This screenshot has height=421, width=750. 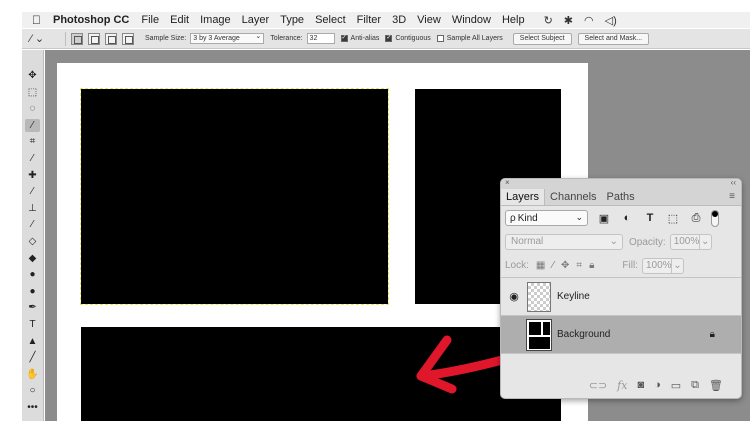 I want to click on time-machine-icon: ↻, so click(x=548, y=20).